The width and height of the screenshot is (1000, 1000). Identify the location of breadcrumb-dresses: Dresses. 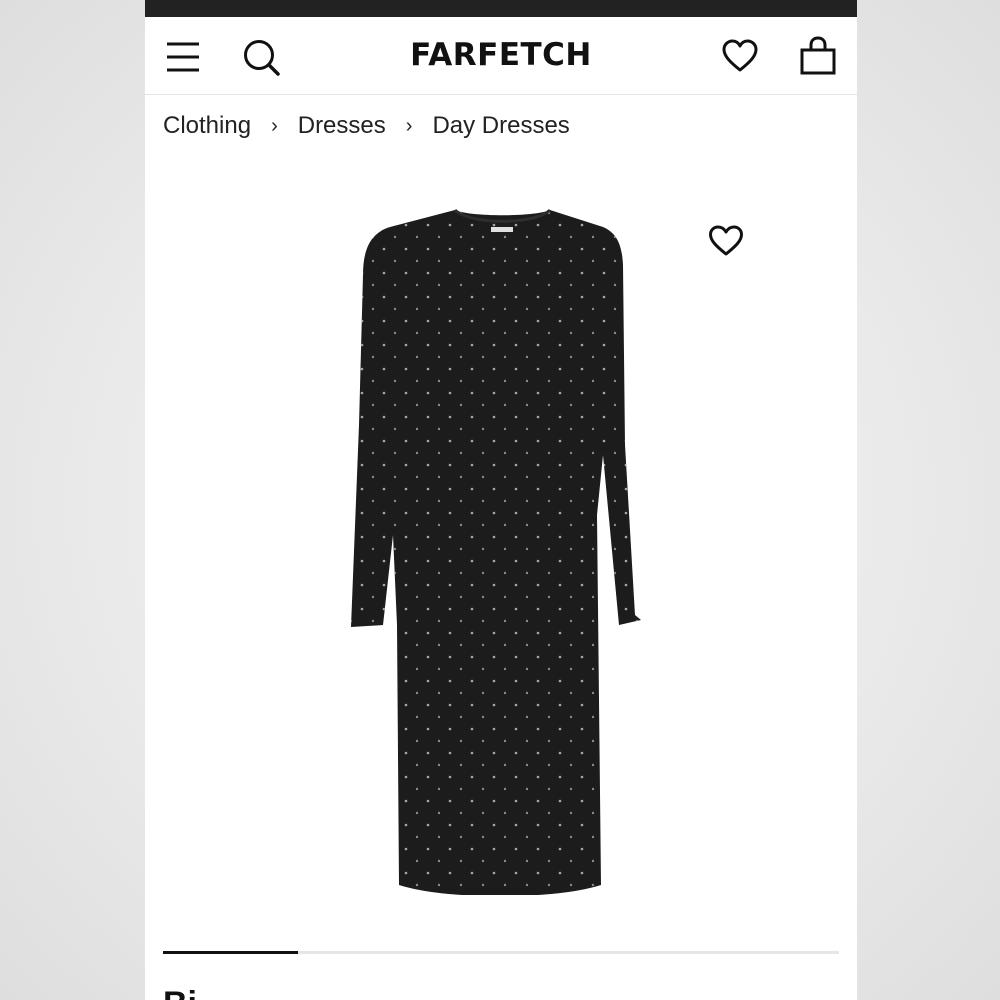
(342, 126).